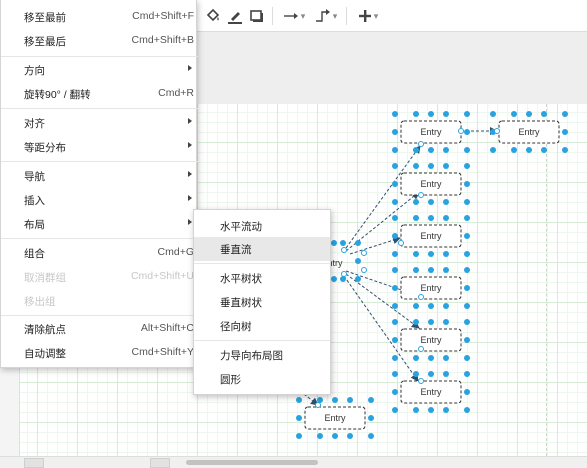 The height and width of the screenshot is (468, 587). Describe the element at coordinates (99, 147) in the screenshot. I see `menu-item-distribute: 等距分布` at that location.